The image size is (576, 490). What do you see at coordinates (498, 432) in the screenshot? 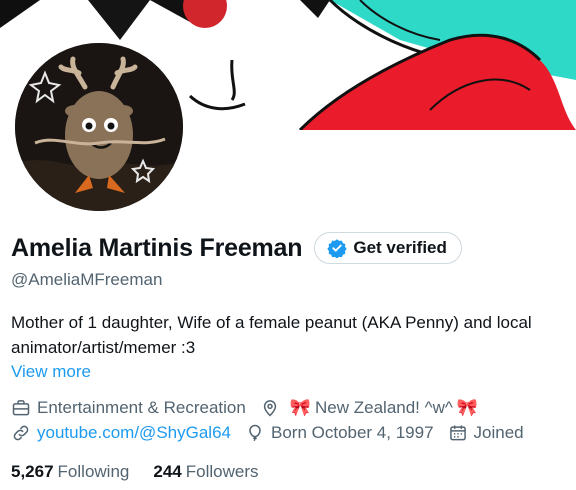
I see `joined-text: Joined` at bounding box center [498, 432].